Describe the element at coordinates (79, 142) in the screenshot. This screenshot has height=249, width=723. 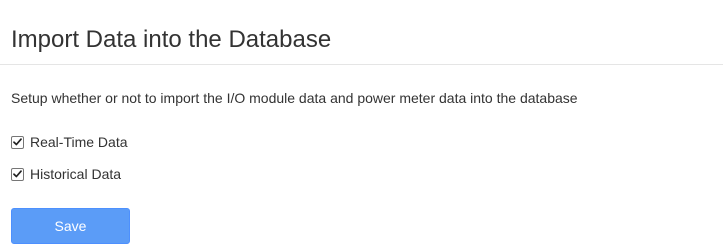
I see `realtime-data-label: Real-Time Data` at that location.